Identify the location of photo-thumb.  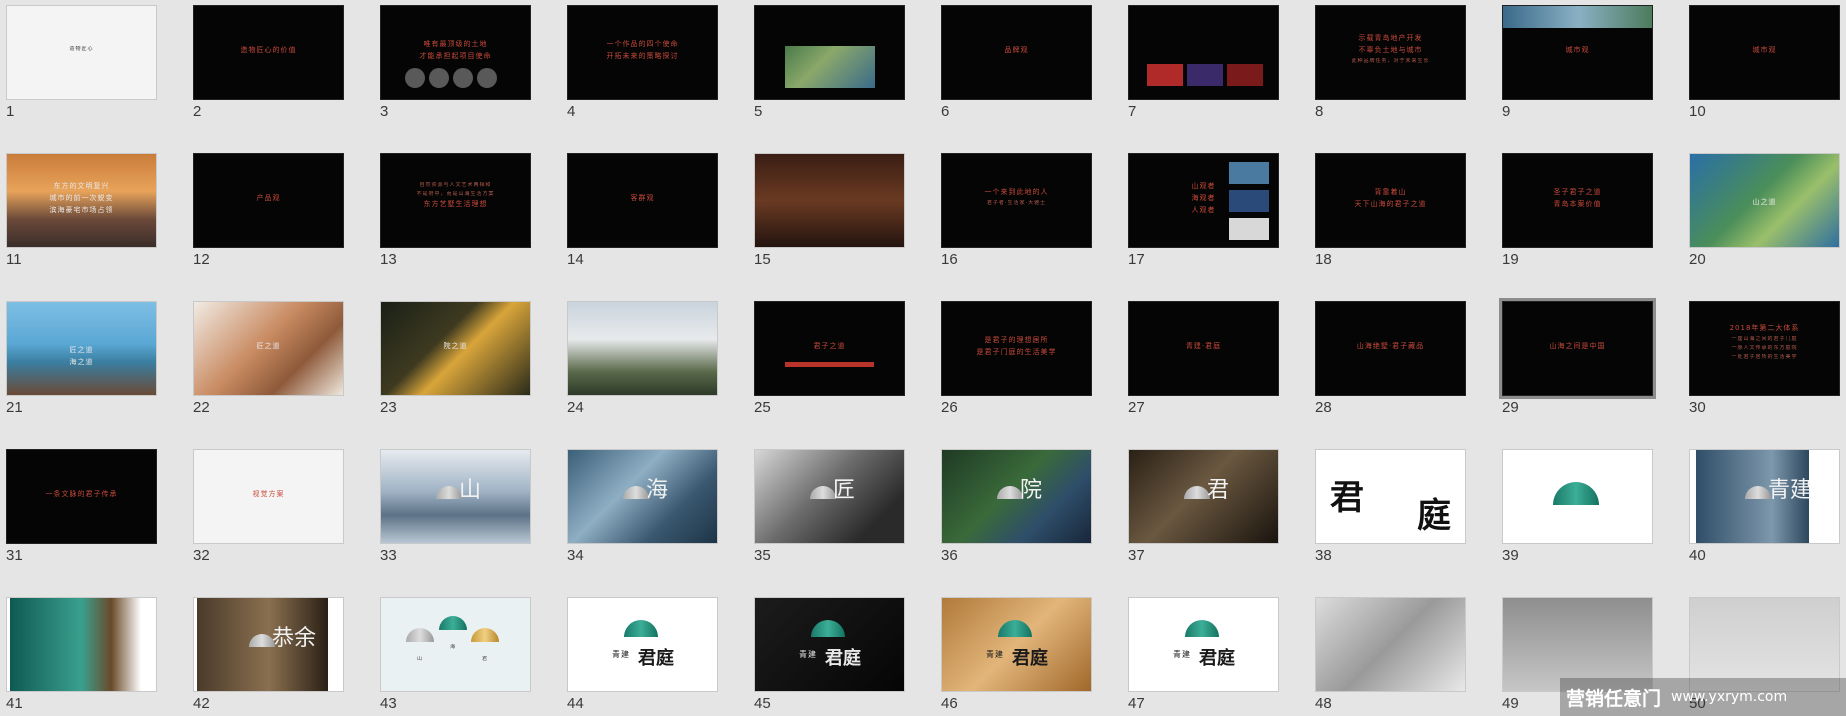
(1249, 173).